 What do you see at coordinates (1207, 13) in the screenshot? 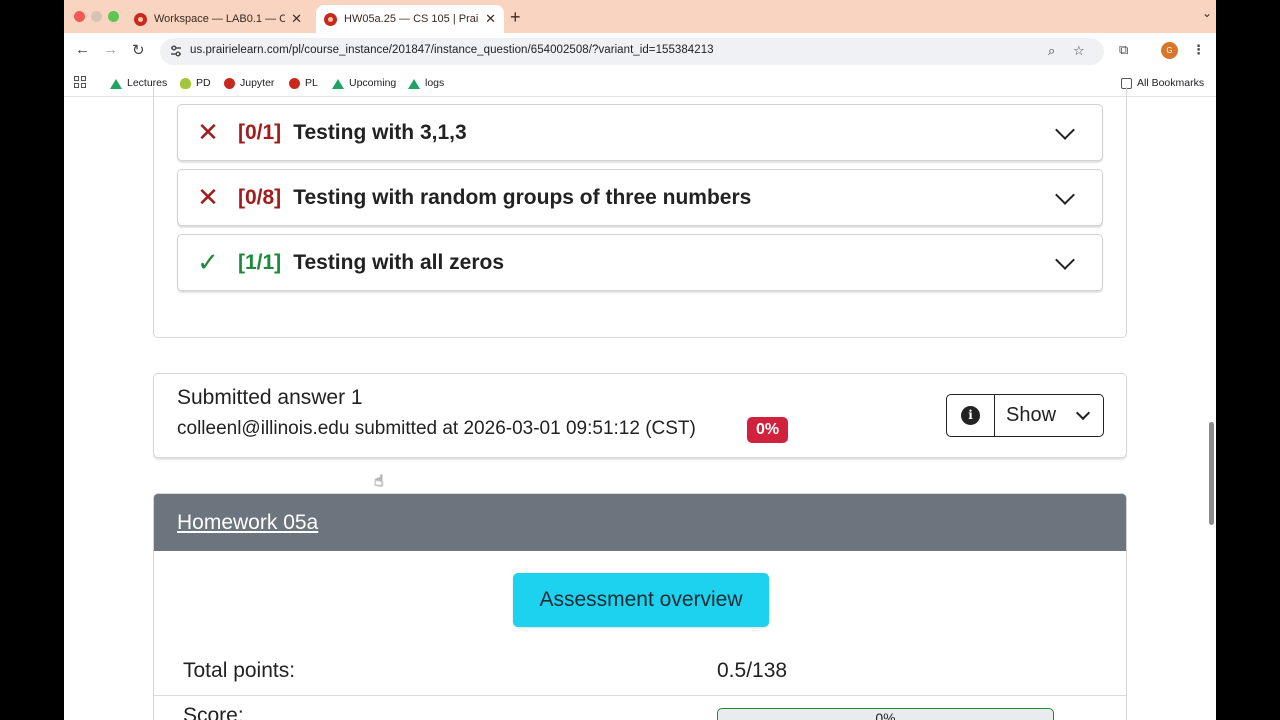
I see `tab-search-chevron-icon: ⌄` at bounding box center [1207, 13].